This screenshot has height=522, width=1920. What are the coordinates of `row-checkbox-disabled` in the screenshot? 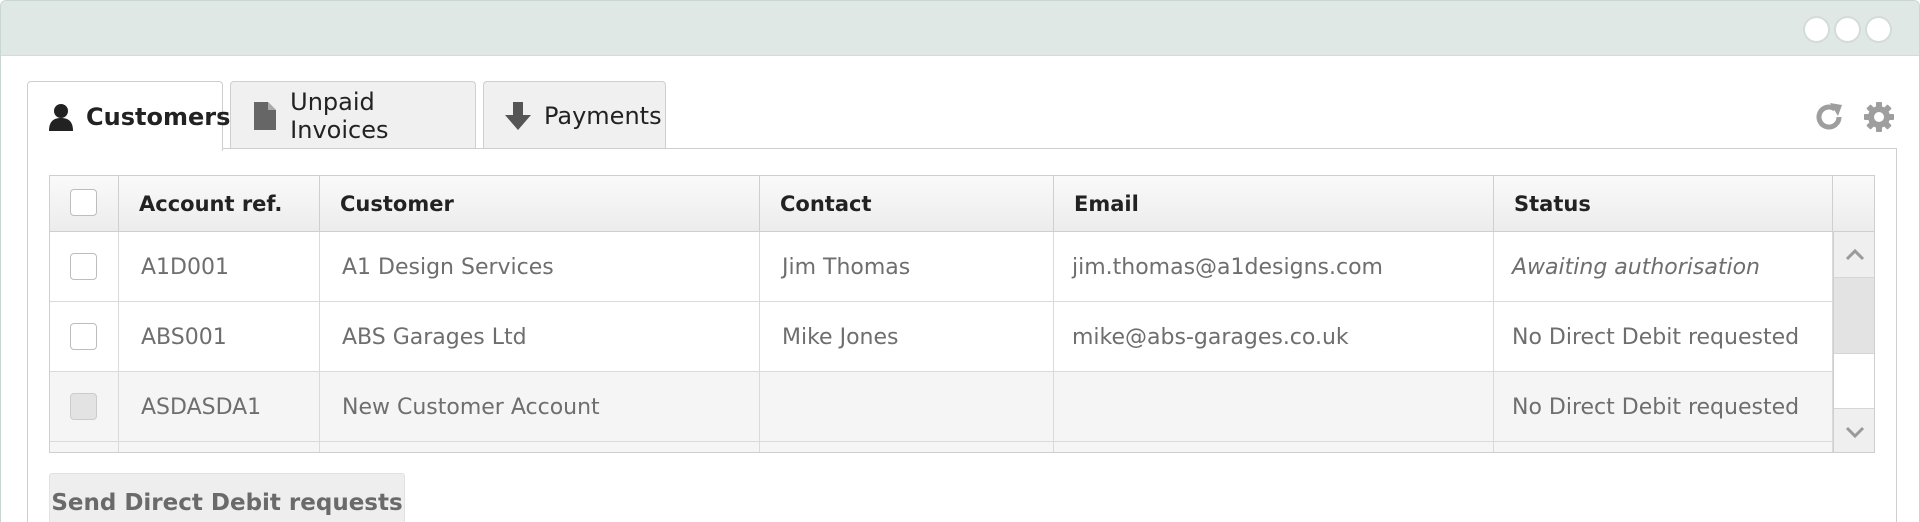 It's located at (83, 406).